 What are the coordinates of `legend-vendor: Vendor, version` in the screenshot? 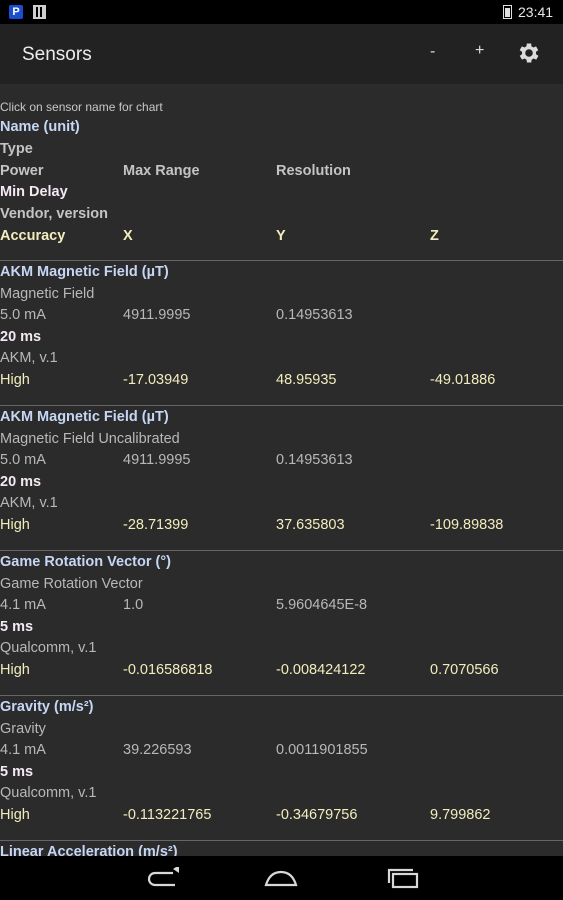 It's located at (54, 214).